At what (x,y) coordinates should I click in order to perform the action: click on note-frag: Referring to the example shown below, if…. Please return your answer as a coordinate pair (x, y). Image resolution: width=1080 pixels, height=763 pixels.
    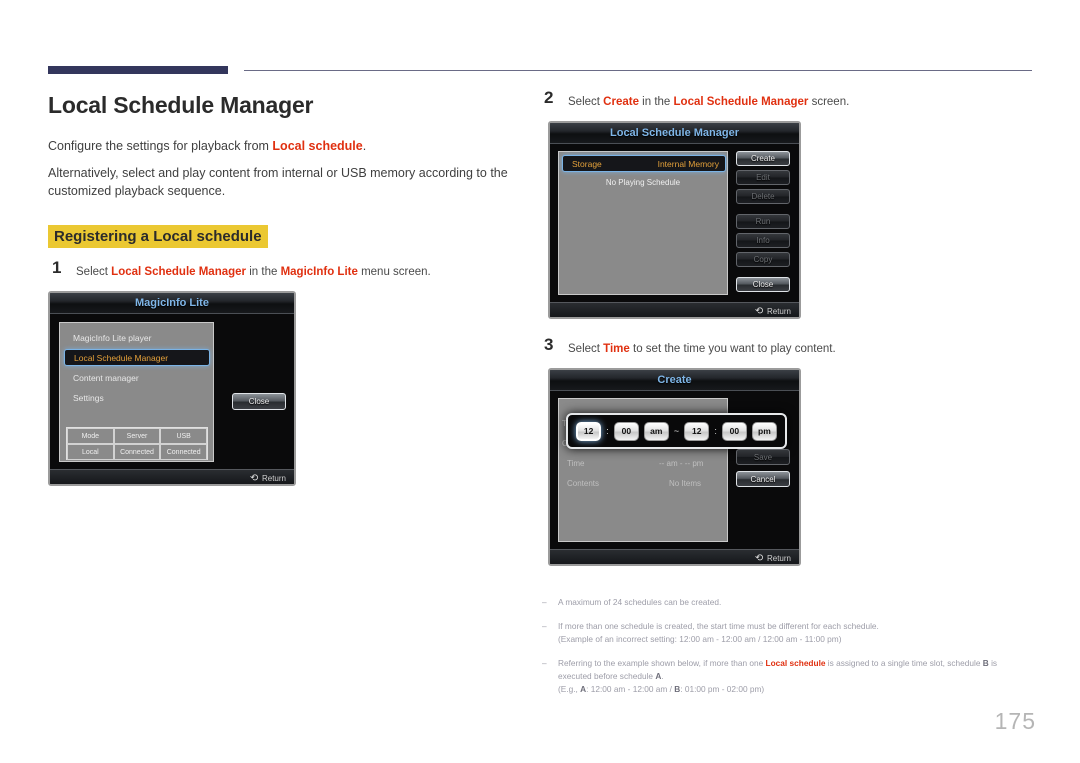
    Looking at the image, I should click on (662, 663).